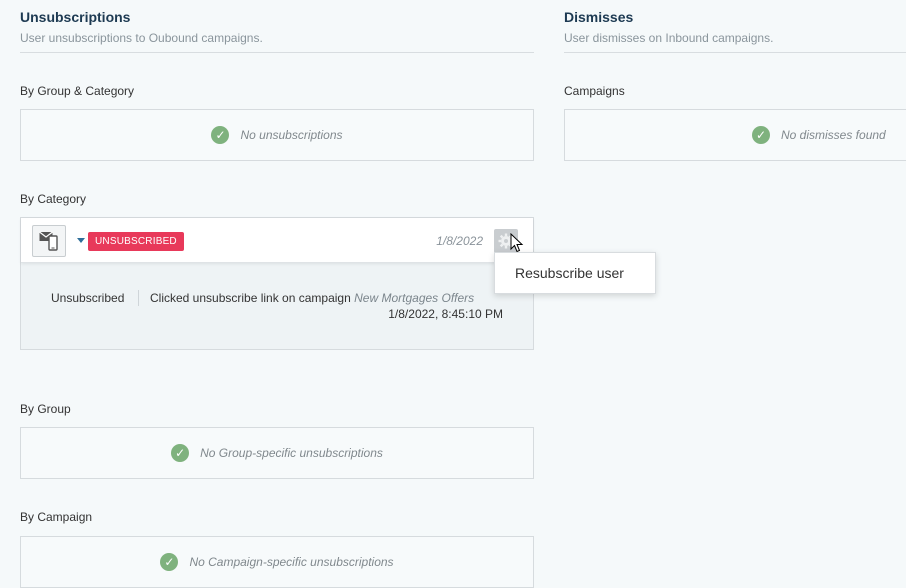 The height and width of the screenshot is (588, 906). I want to click on resubscribe-user-menu-item: Resubscribe user, so click(569, 273).